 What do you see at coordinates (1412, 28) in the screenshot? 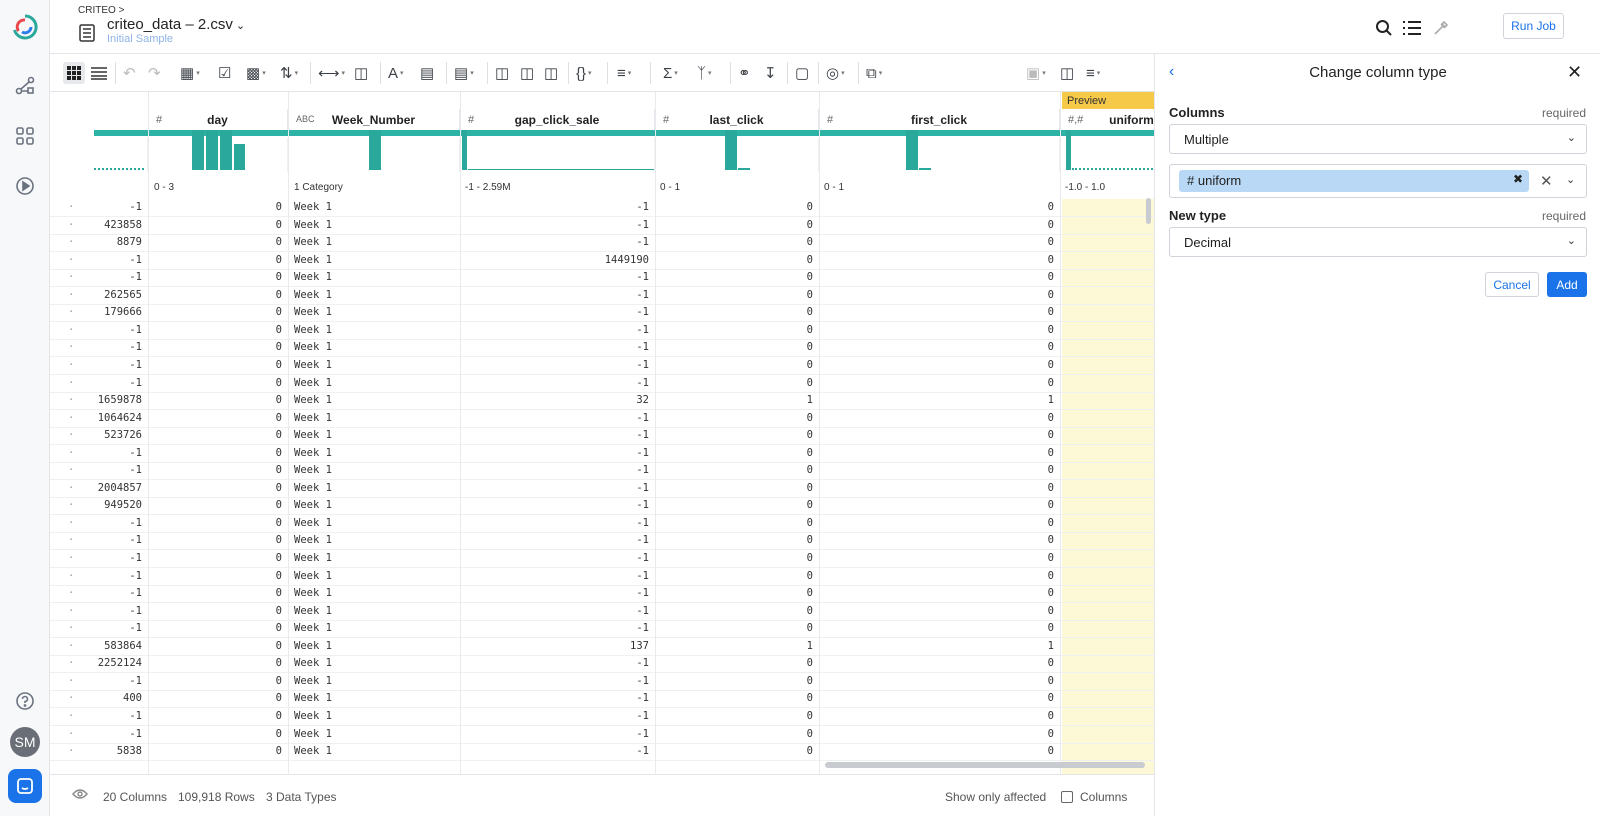
I see `column-list-icon` at bounding box center [1412, 28].